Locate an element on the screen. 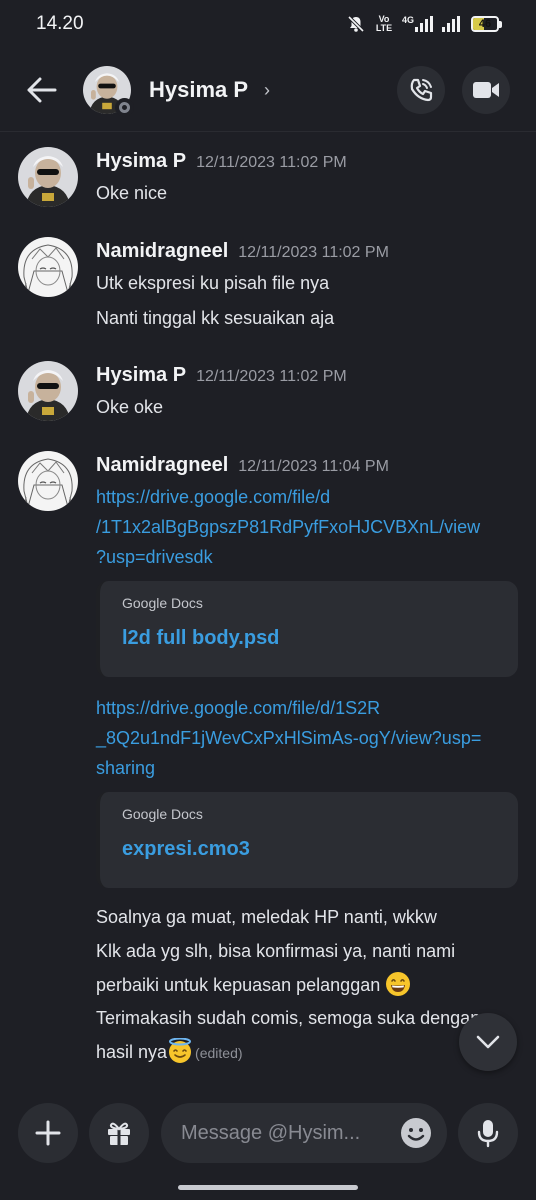 This screenshot has width=536, height=1200. message-text: hasil nya is located at coordinates (132, 1052).